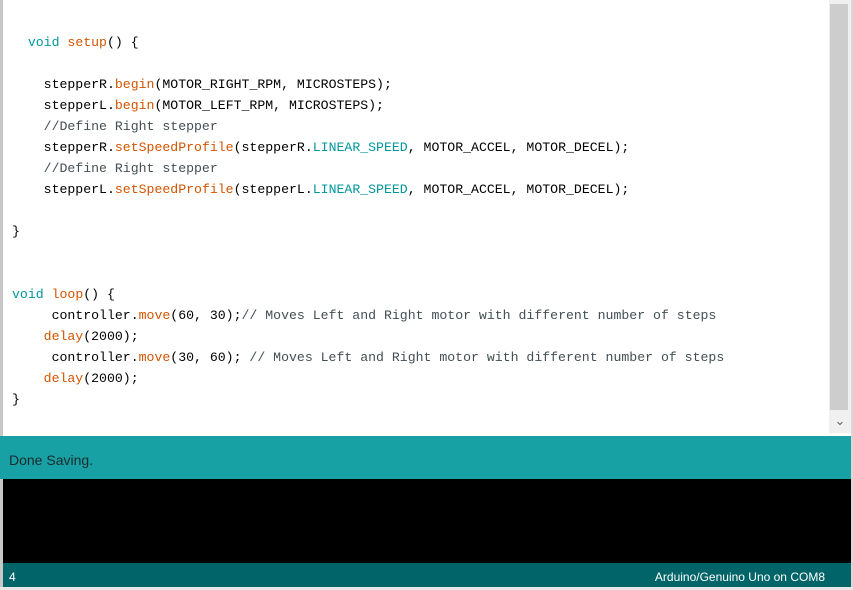 The image size is (853, 590). What do you see at coordinates (206, 315) in the screenshot?
I see `code-token: (60, 30);` at bounding box center [206, 315].